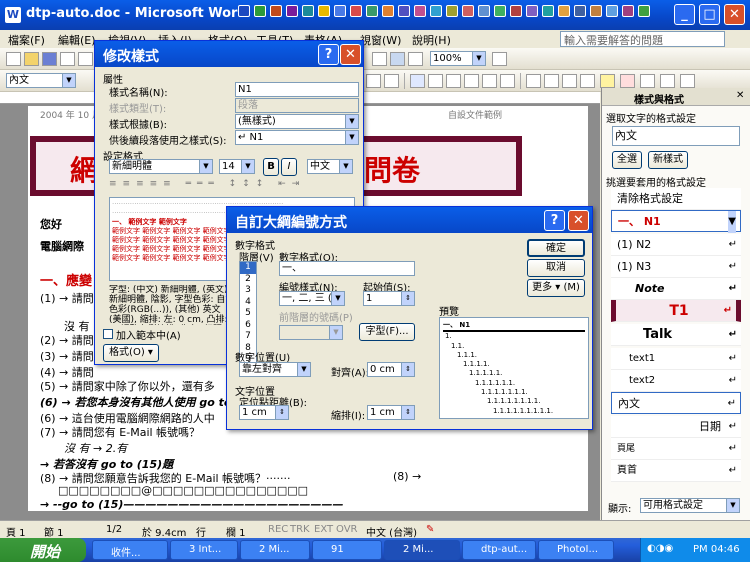 The height and width of the screenshot is (562, 750). Describe the element at coordinates (676, 449) in the screenshot. I see `style-item-footer: 頁尾 ↵` at that location.